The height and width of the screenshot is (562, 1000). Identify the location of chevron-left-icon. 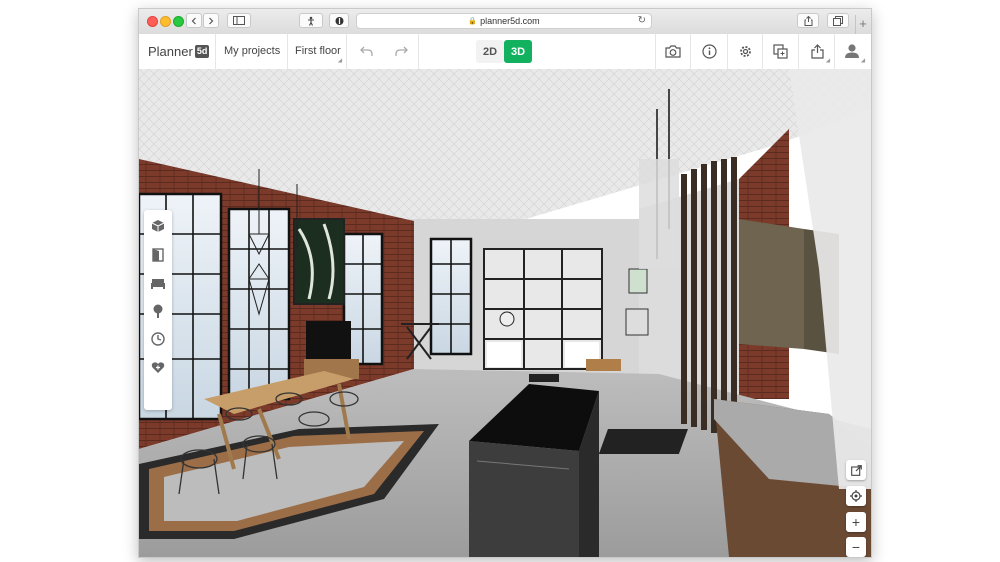
(193, 20).